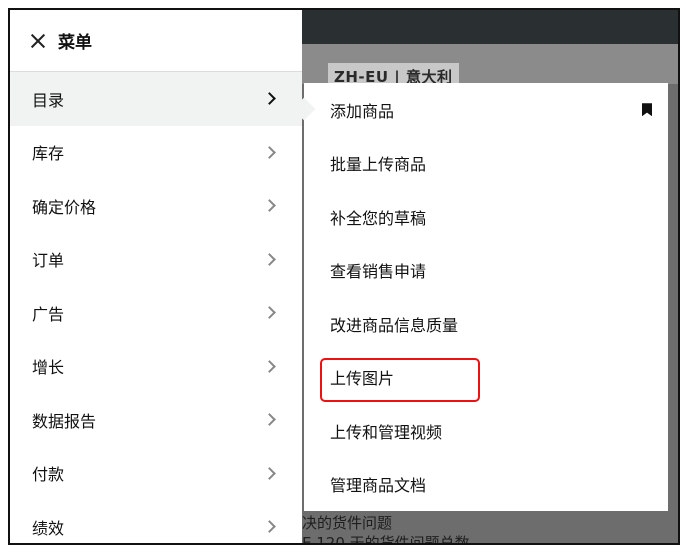  Describe the element at coordinates (156, 420) in the screenshot. I see `menu-item-reports: 数据报告` at that location.